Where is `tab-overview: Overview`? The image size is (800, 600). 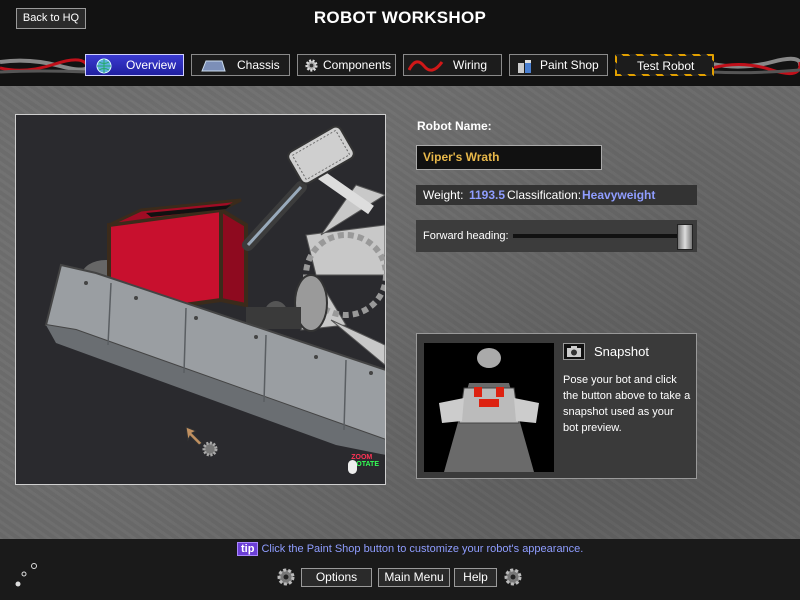
tab-overview: Overview is located at coordinates (134, 65).